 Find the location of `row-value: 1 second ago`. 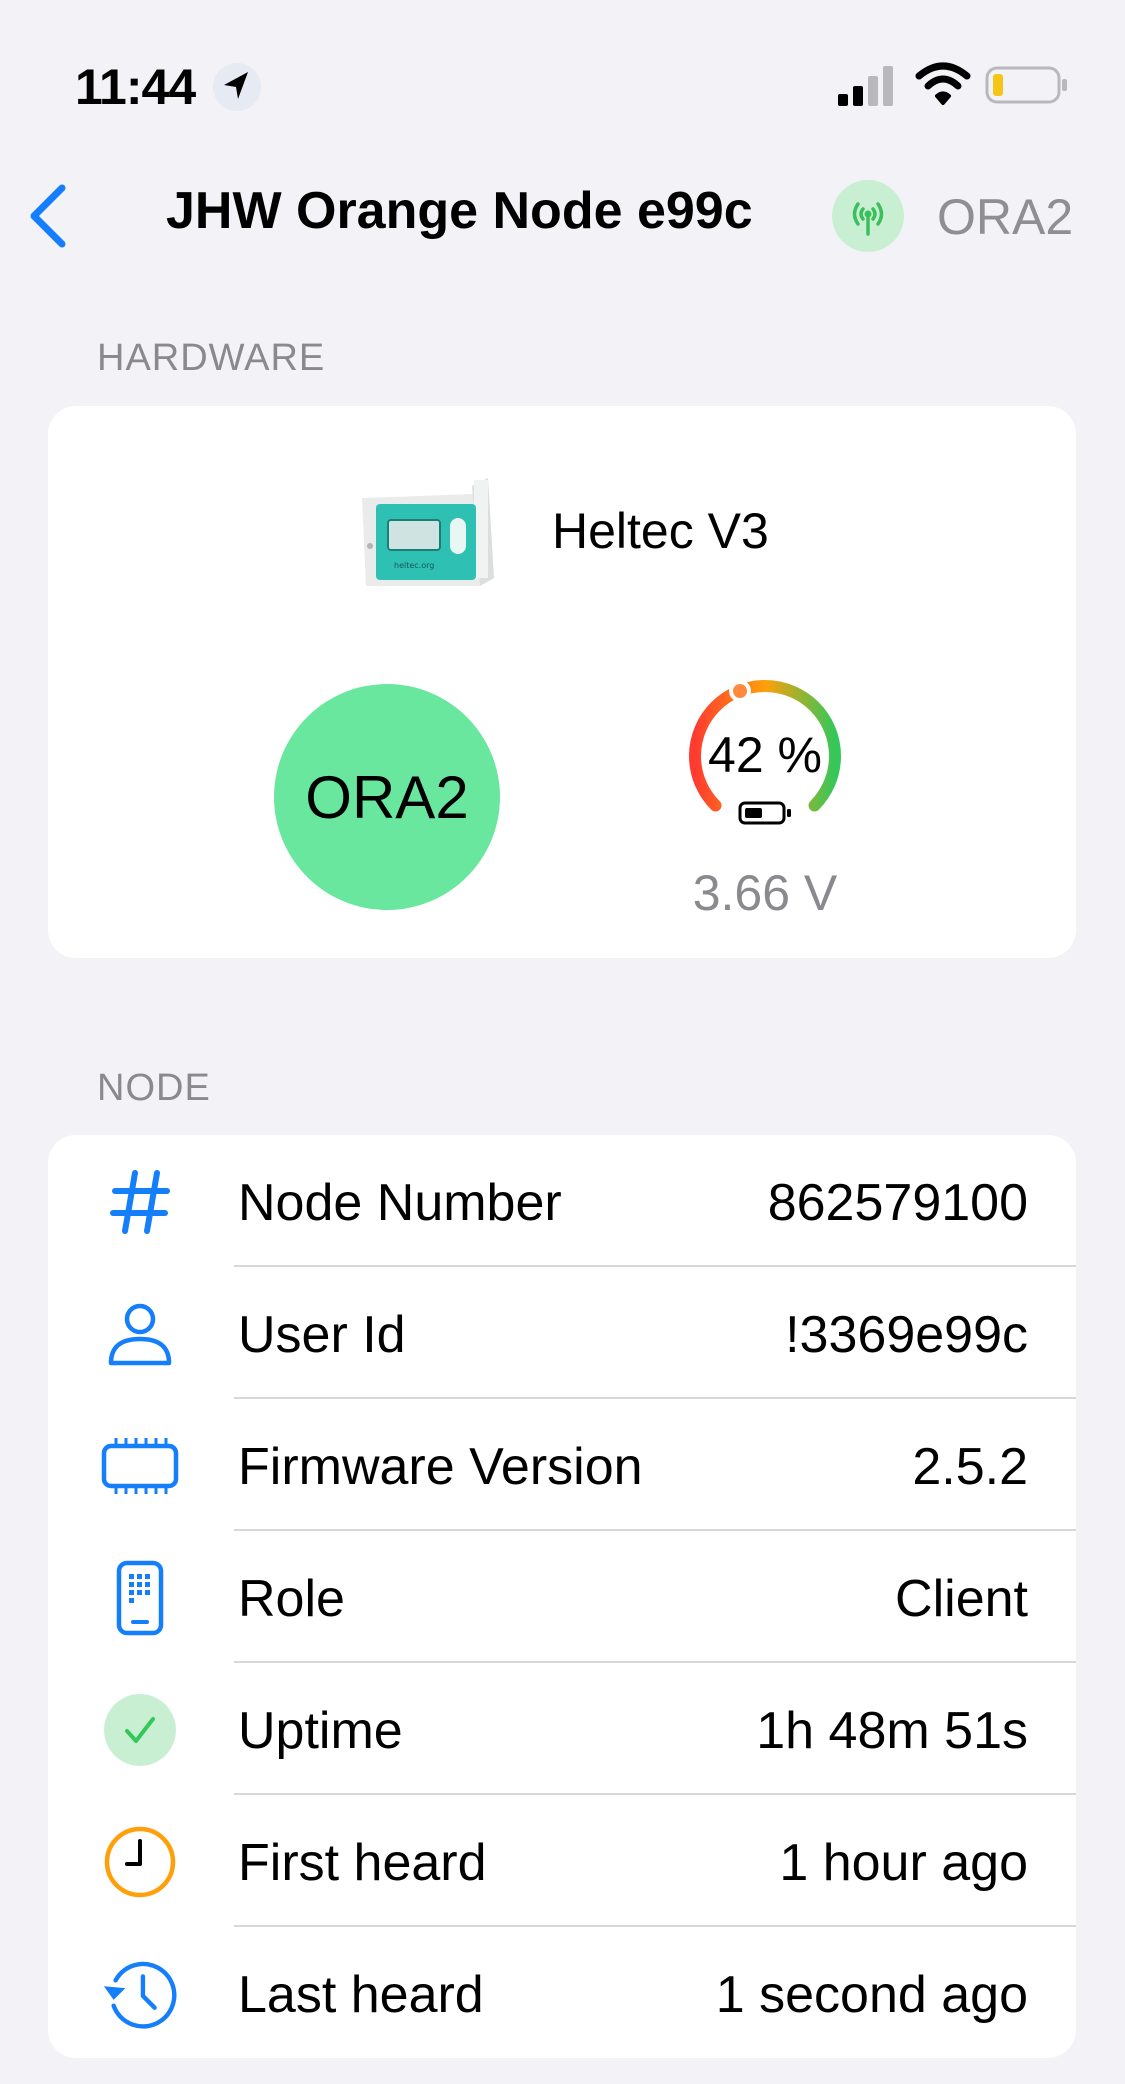

row-value: 1 second ago is located at coordinates (871, 1995).